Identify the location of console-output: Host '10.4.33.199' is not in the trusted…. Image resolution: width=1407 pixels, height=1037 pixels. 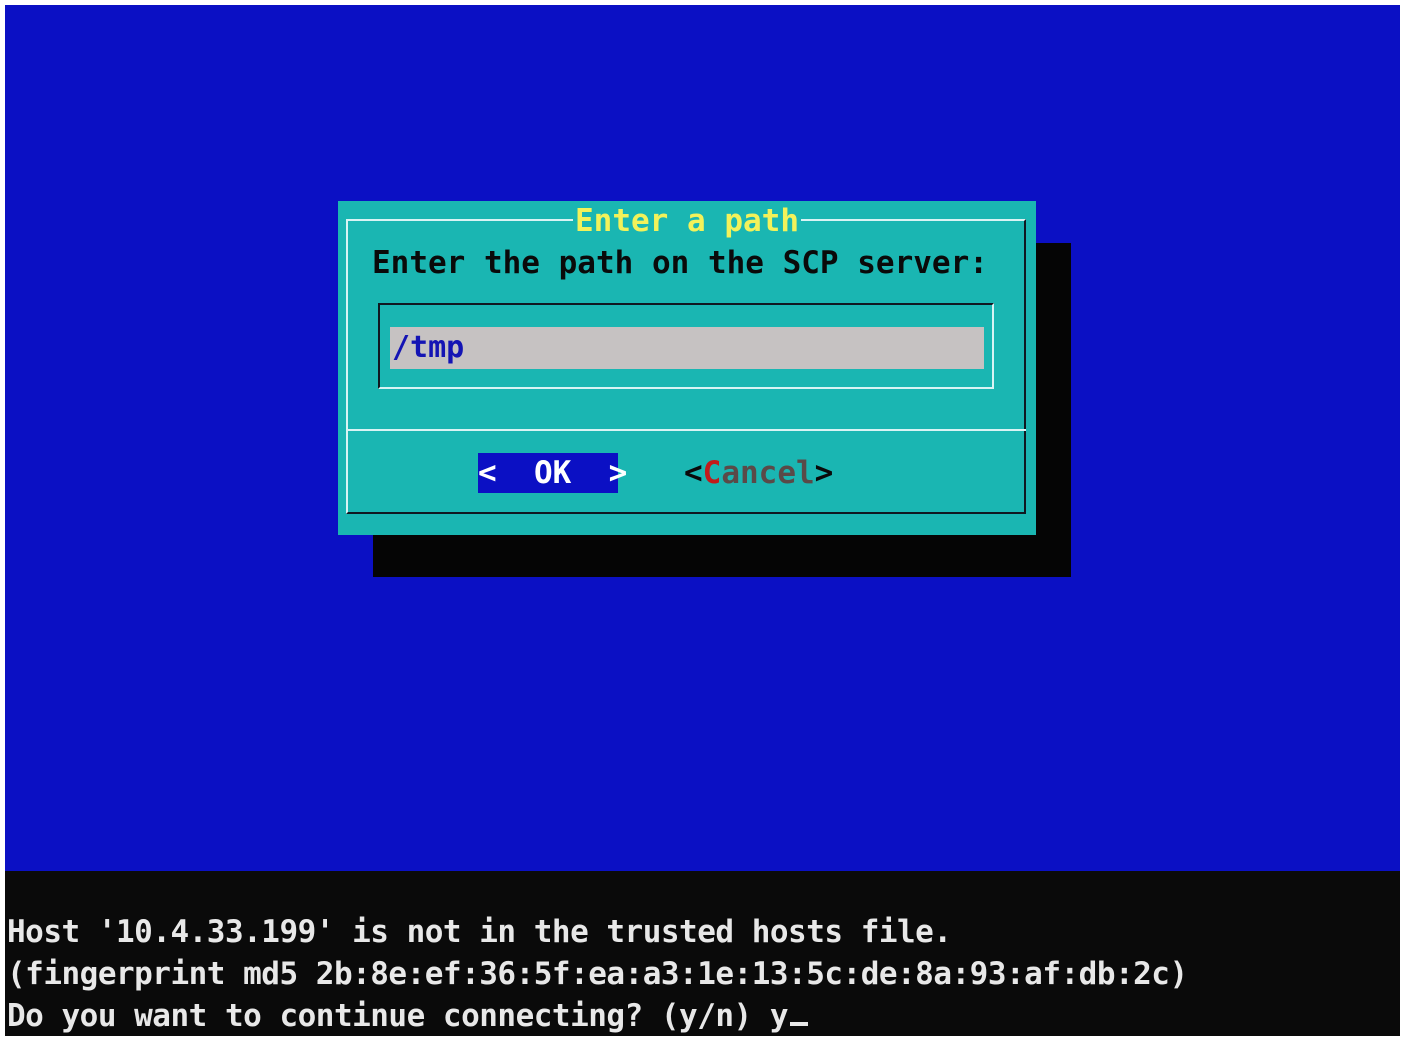
(597, 974).